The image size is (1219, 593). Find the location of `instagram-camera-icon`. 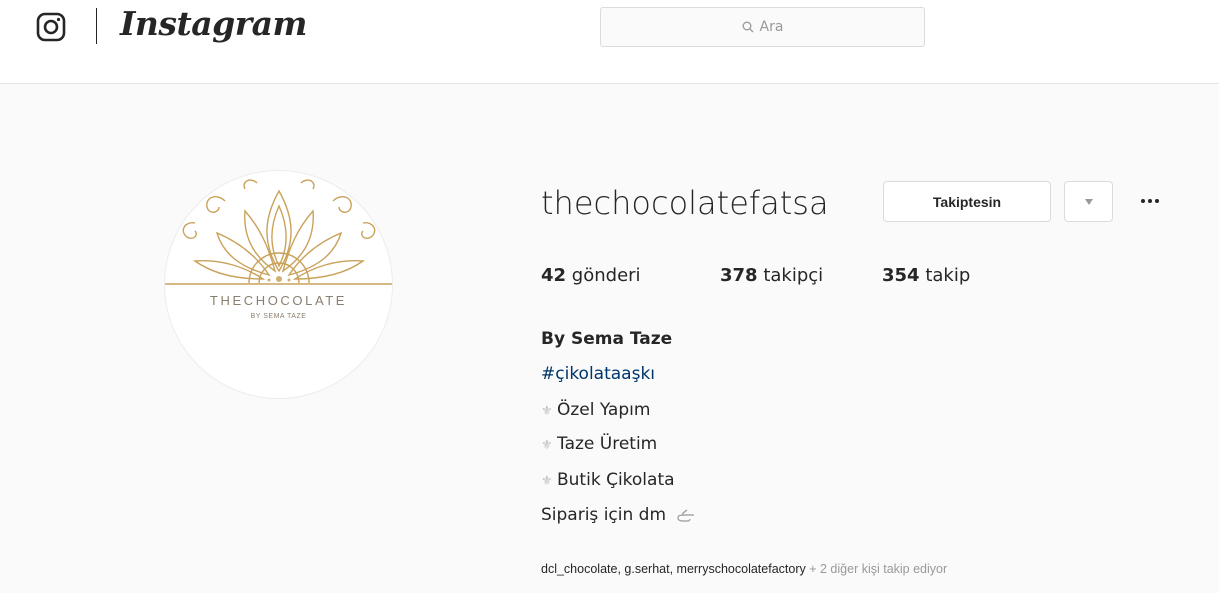

instagram-camera-icon is located at coordinates (51, 27).